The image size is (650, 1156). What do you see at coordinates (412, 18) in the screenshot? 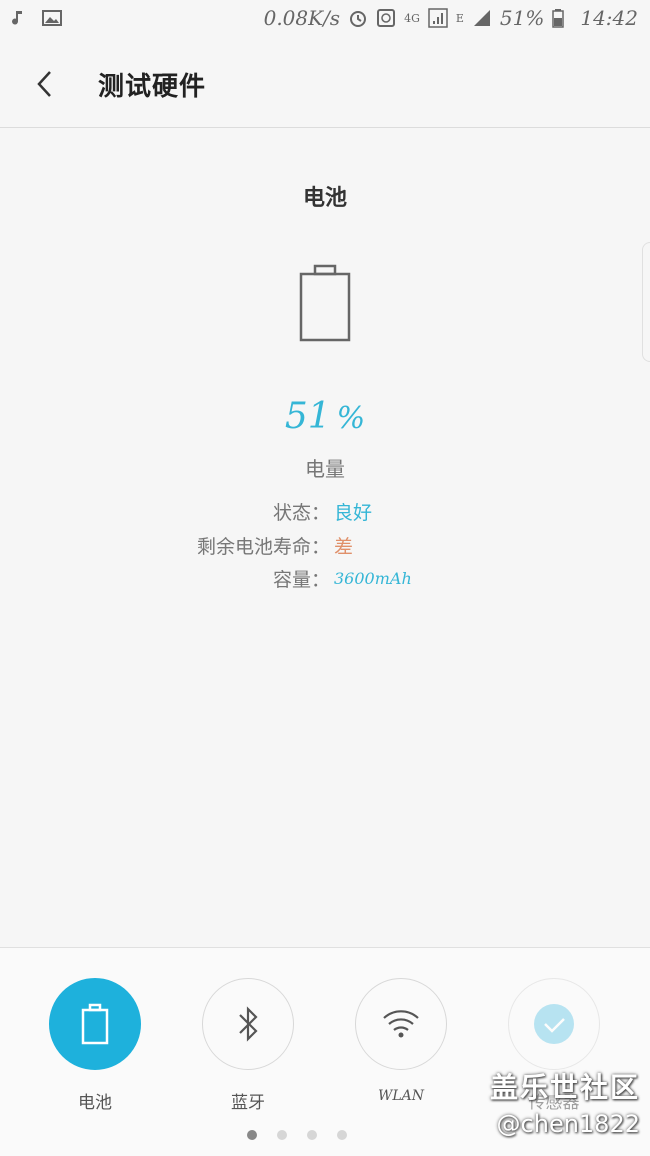
I see `network-type-4g: 4G` at bounding box center [412, 18].